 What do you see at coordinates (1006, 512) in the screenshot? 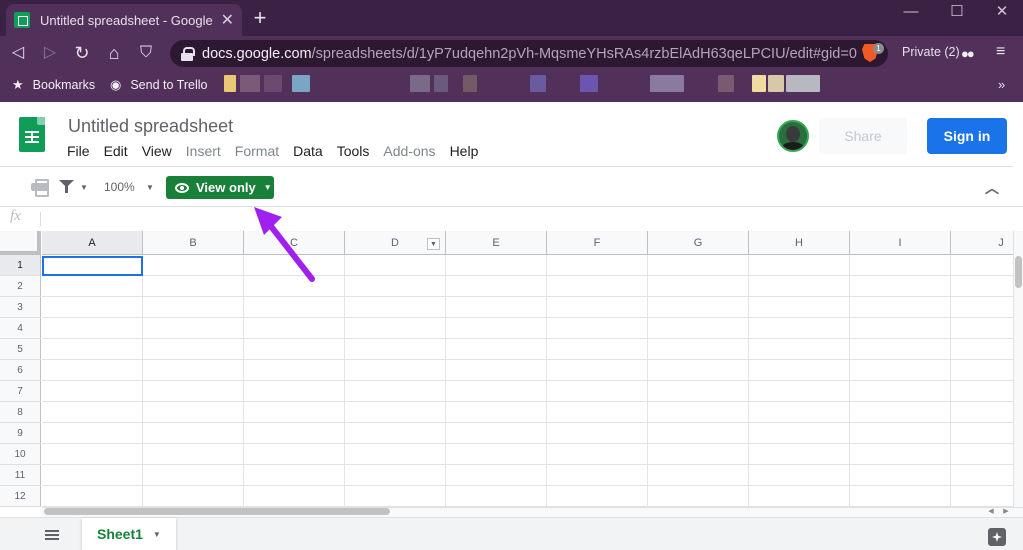
I see `scroll-right-icon: ▶` at bounding box center [1006, 512].